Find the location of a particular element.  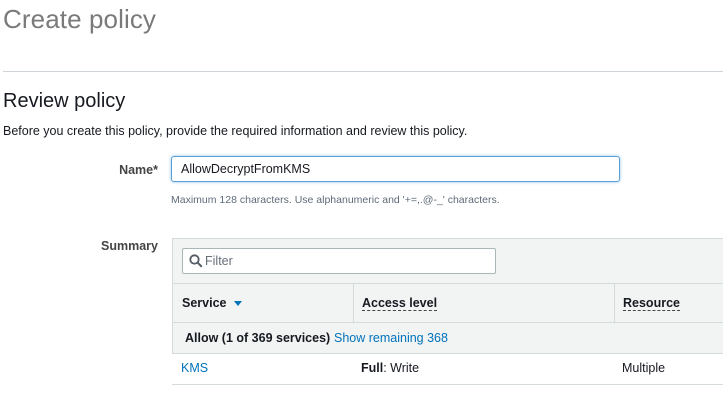

access-level-bold: Full is located at coordinates (372, 368).